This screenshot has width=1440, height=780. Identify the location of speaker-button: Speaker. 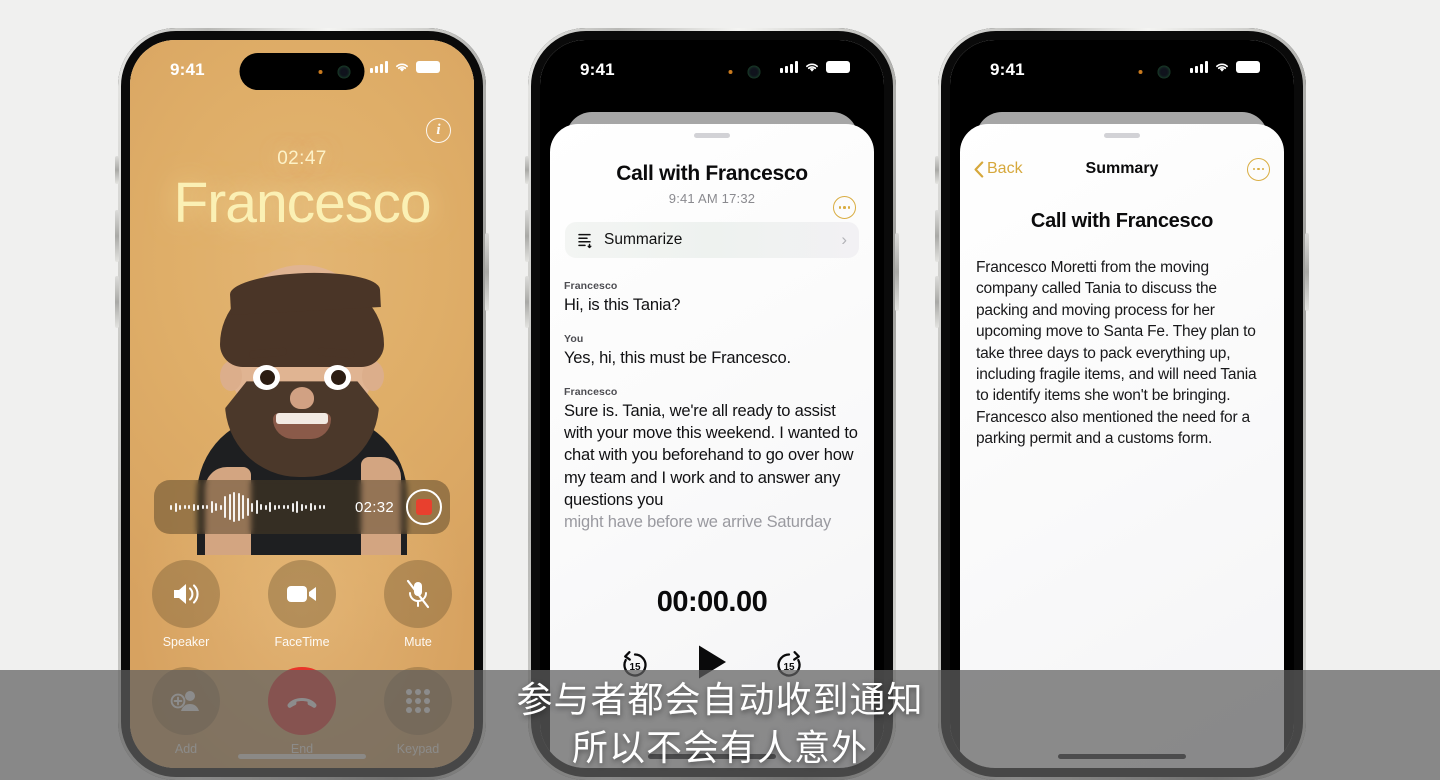
(186, 604).